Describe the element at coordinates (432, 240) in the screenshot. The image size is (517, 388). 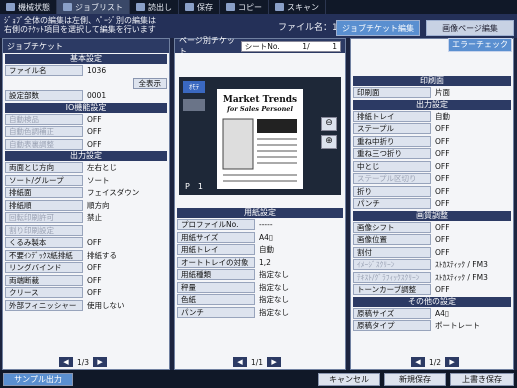
I see `setting-row: 画像位置 OFF` at that location.